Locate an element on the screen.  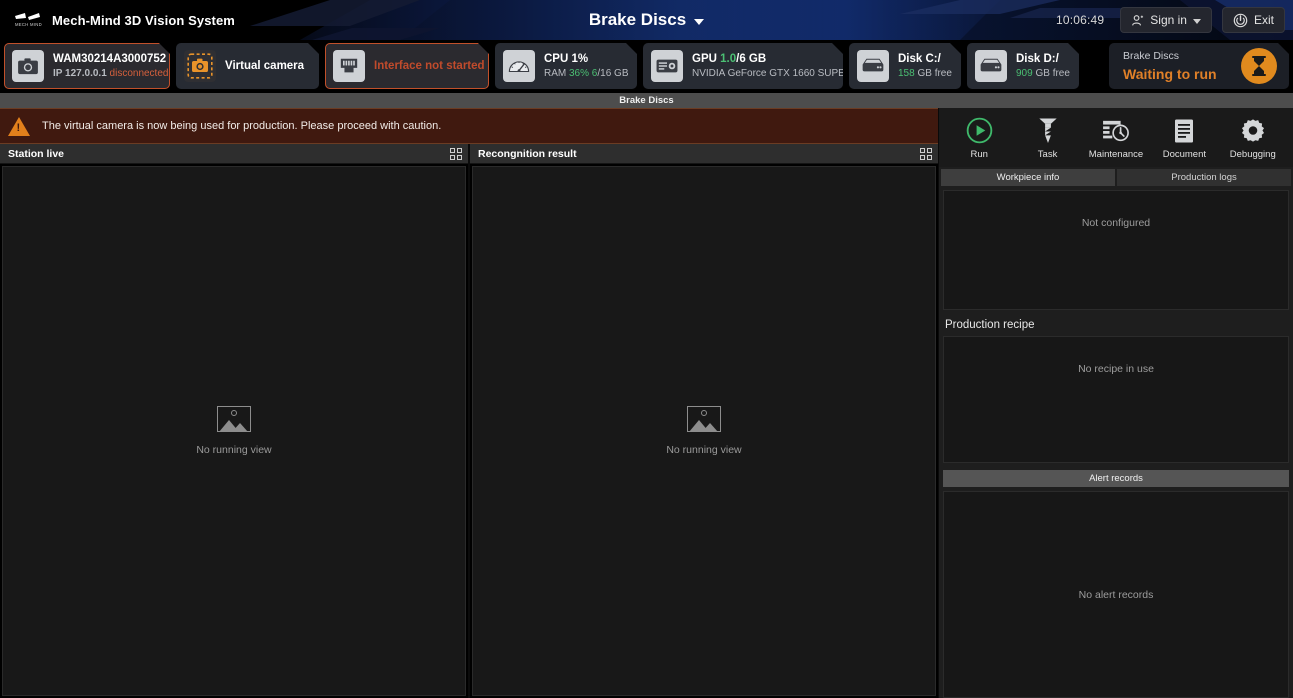
workpiece-info-box: Not configured is located at coordinates (1116, 250).